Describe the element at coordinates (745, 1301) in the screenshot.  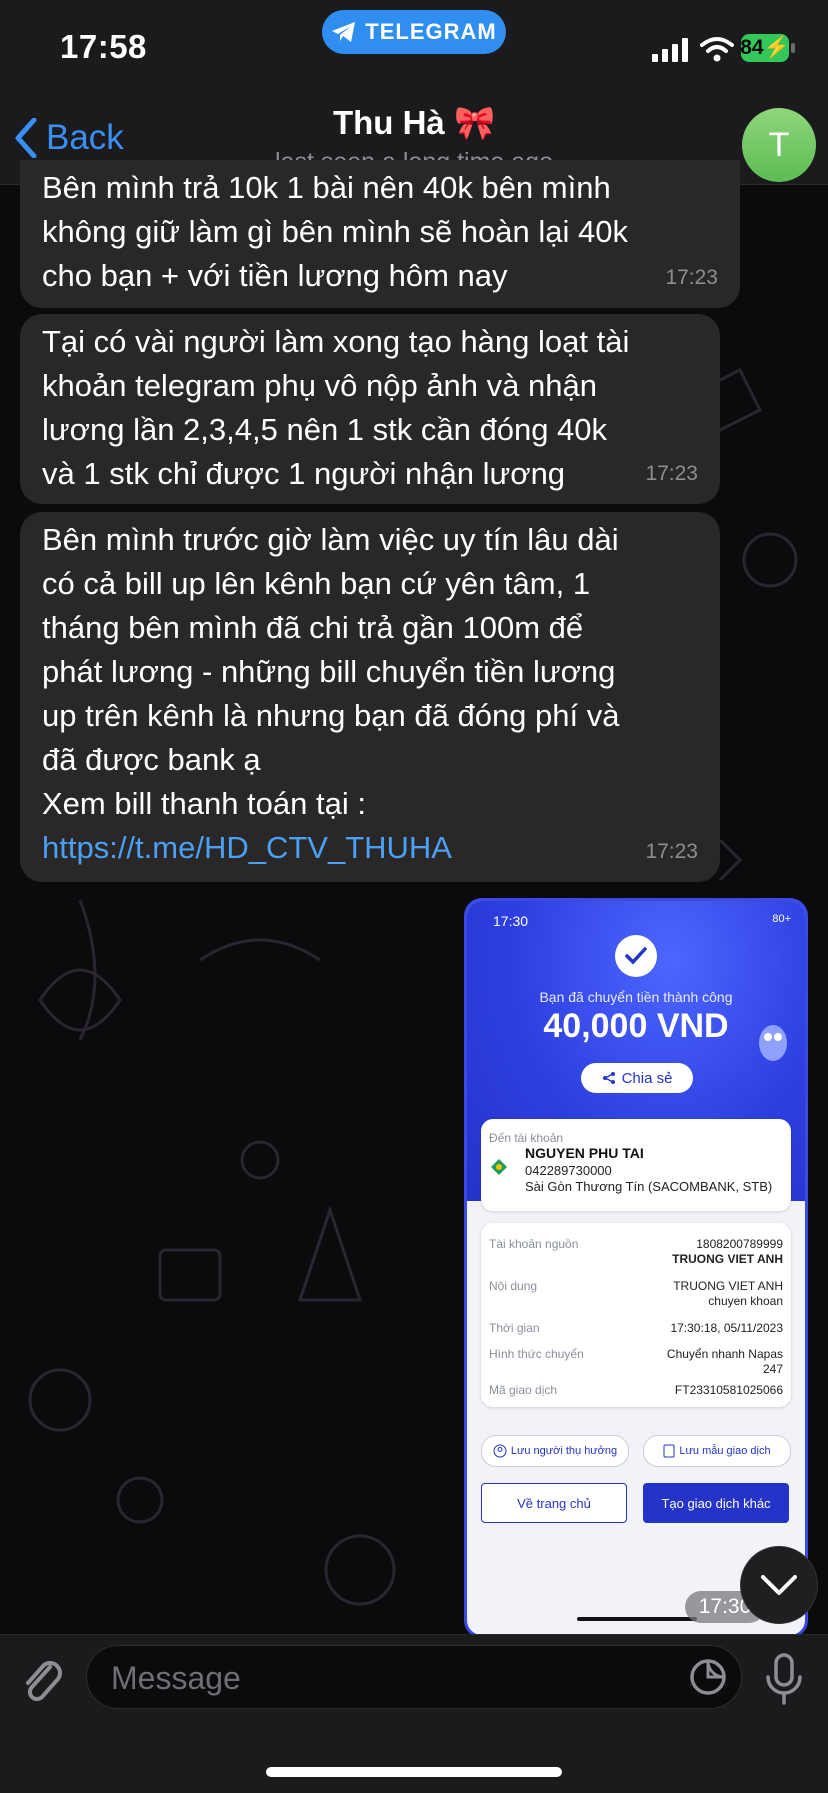
I see `detail-value-line: chuyen khoan` at that location.